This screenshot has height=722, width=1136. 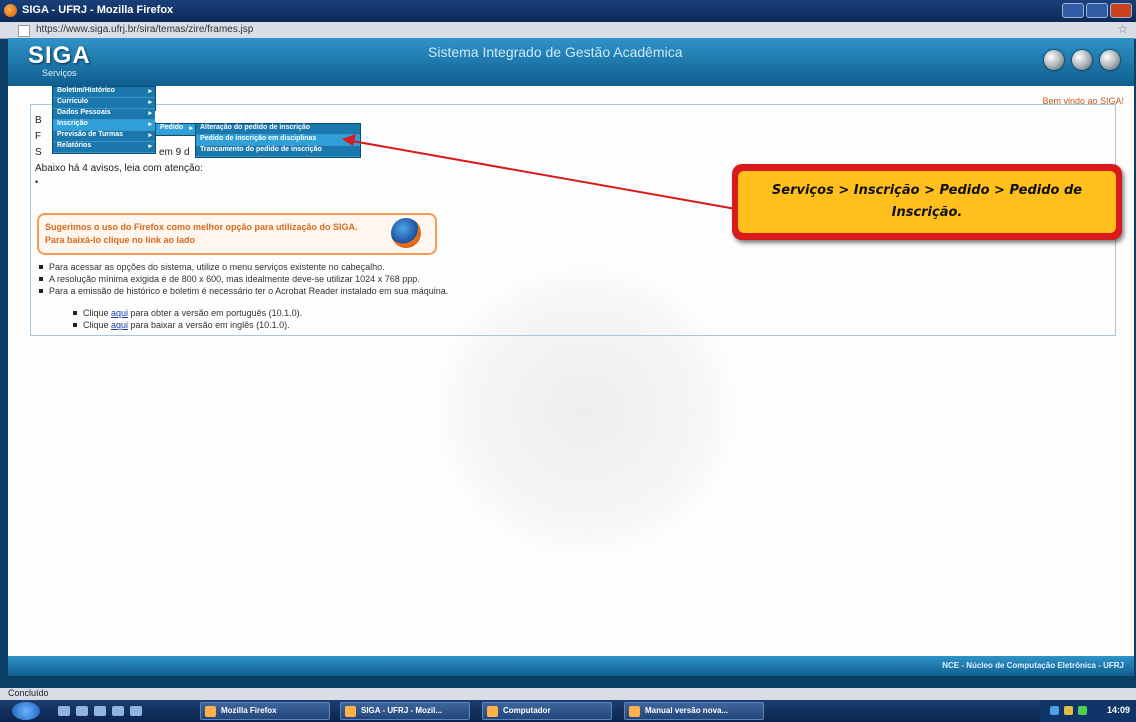 I want to click on quicklaunch-desktop-icon, so click(x=118, y=711).